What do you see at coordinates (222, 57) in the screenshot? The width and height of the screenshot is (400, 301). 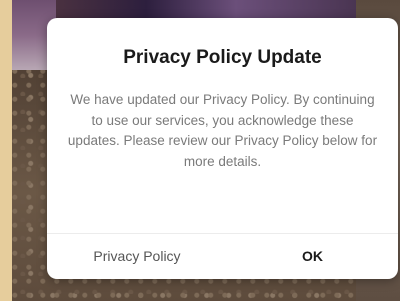 I see `dialog-title: Privacy Policy Update` at bounding box center [222, 57].